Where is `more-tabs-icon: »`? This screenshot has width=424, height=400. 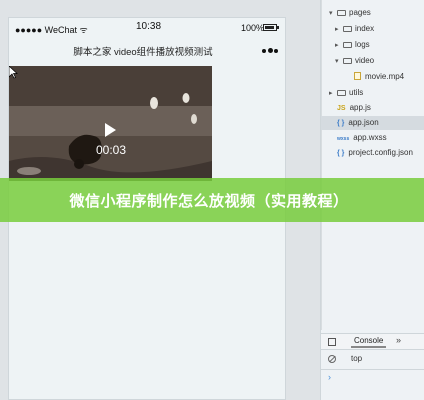
more-tabs-icon: » is located at coordinates (398, 340).